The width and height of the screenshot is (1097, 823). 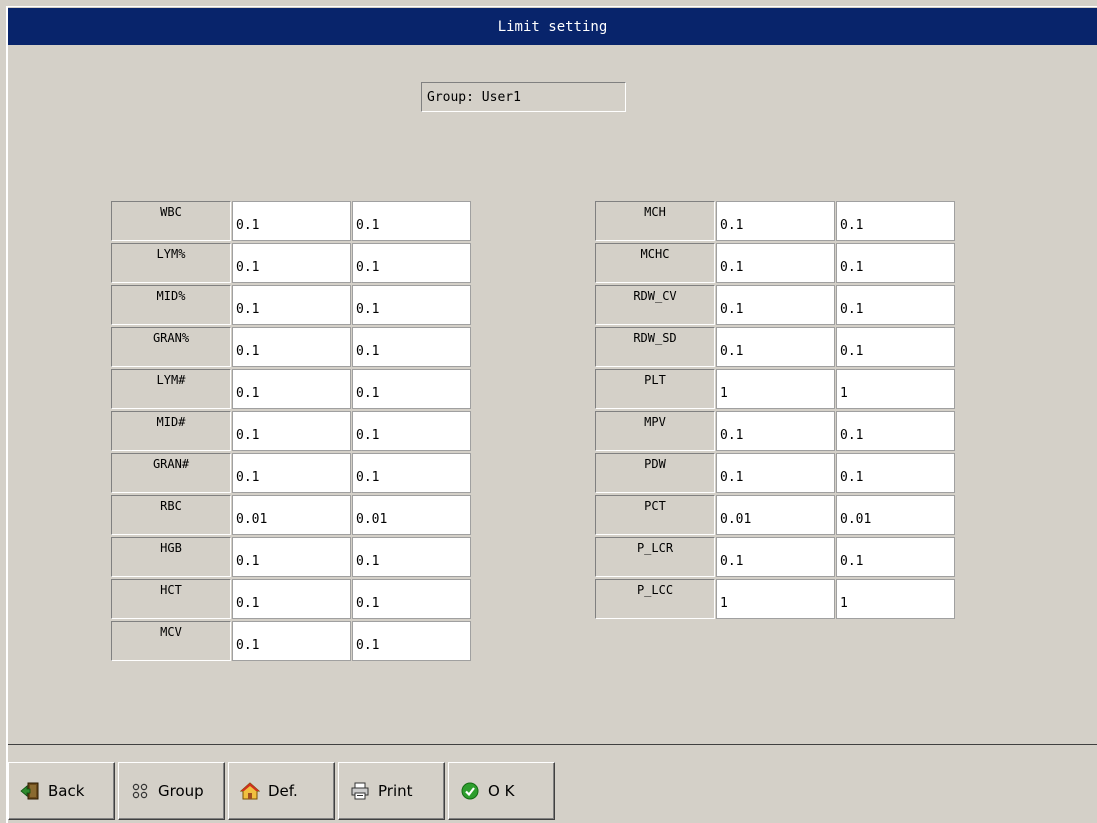 What do you see at coordinates (171, 473) in the screenshot?
I see `parameter-label: GRAN#` at bounding box center [171, 473].